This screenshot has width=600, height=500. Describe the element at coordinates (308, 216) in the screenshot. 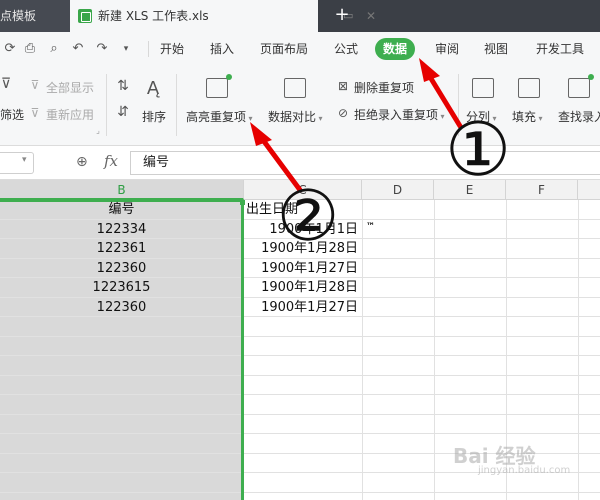

I see `annotation-number-two: ②` at that location.